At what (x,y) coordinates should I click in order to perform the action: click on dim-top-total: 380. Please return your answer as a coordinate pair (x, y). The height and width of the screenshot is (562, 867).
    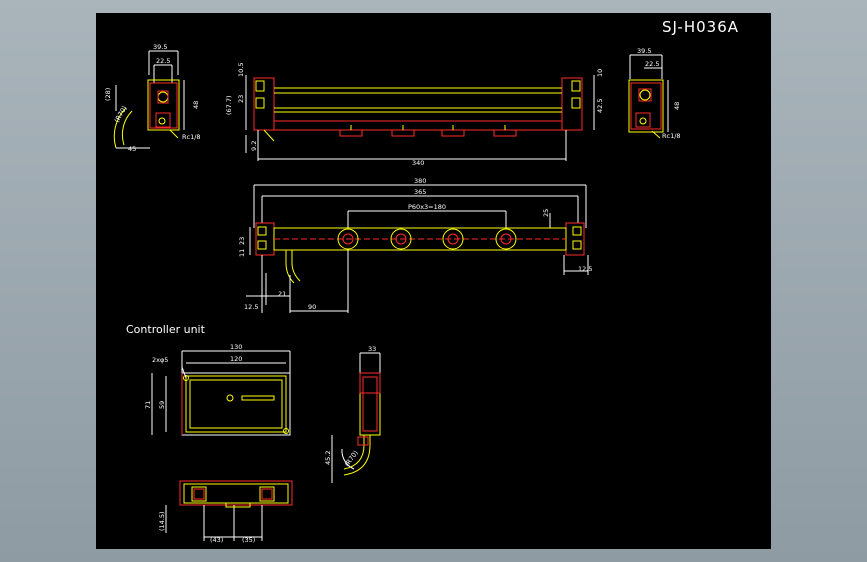
    Looking at the image, I should click on (420, 181).